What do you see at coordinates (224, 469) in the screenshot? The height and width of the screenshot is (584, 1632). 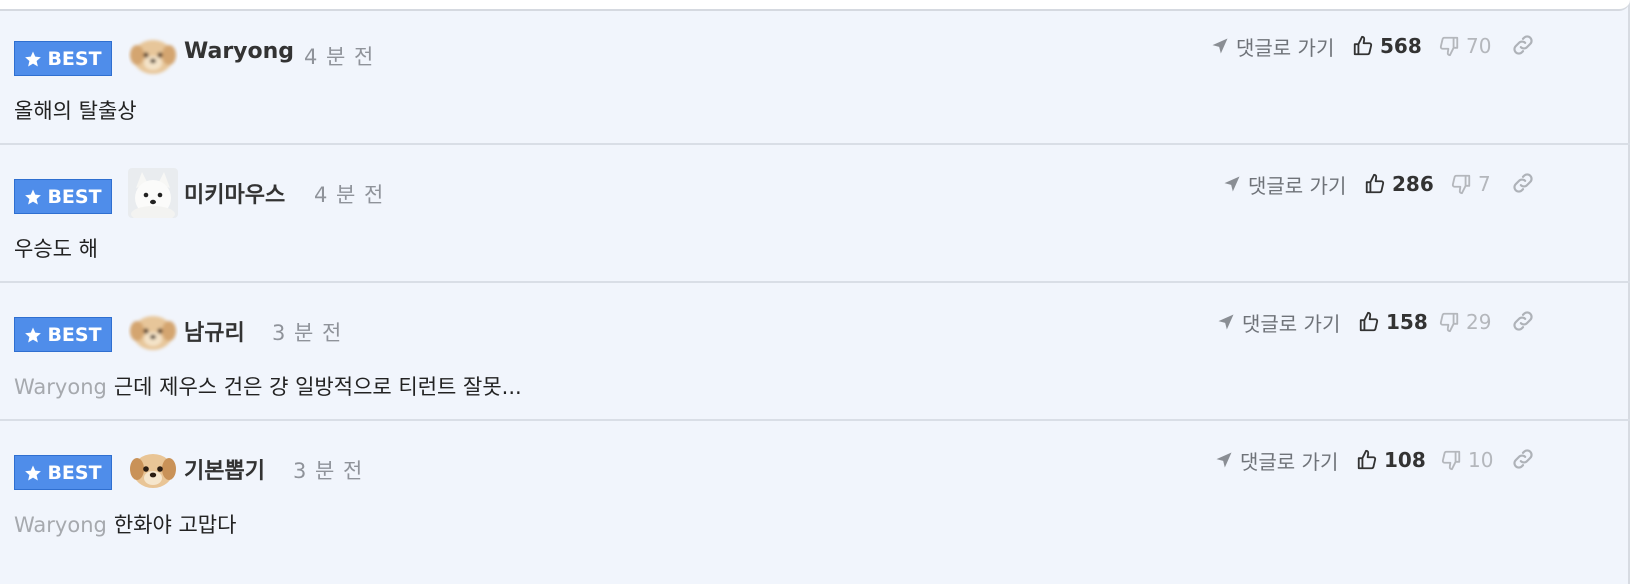 I see `username: 기본뽑기` at bounding box center [224, 469].